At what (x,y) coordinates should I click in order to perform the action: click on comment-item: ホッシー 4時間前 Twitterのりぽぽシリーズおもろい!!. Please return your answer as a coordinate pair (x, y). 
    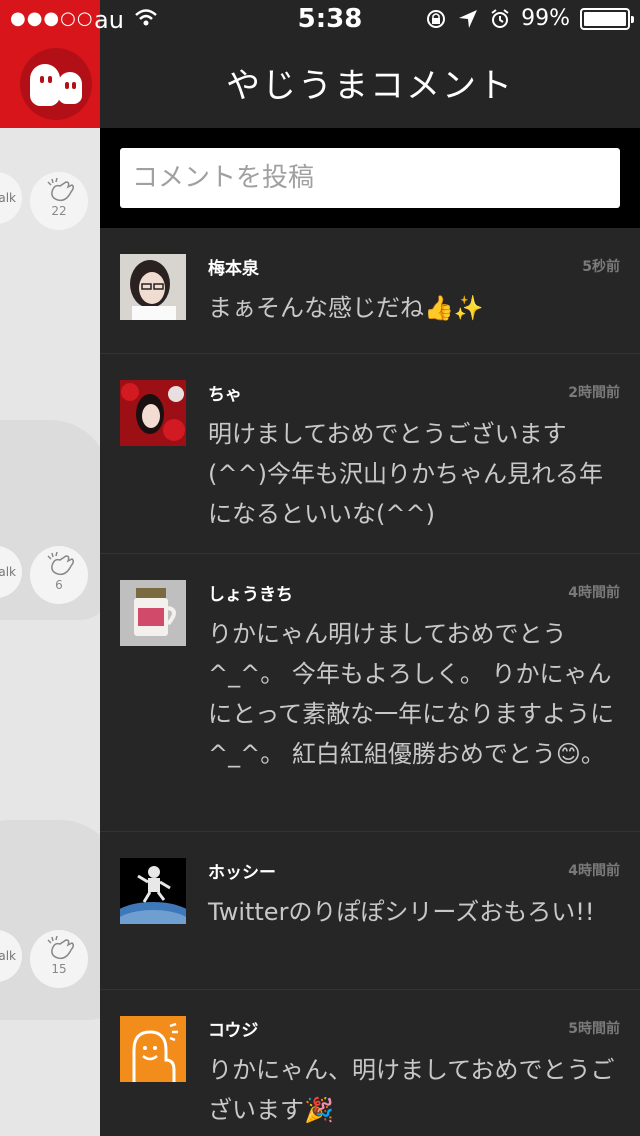
    Looking at the image, I should click on (370, 911).